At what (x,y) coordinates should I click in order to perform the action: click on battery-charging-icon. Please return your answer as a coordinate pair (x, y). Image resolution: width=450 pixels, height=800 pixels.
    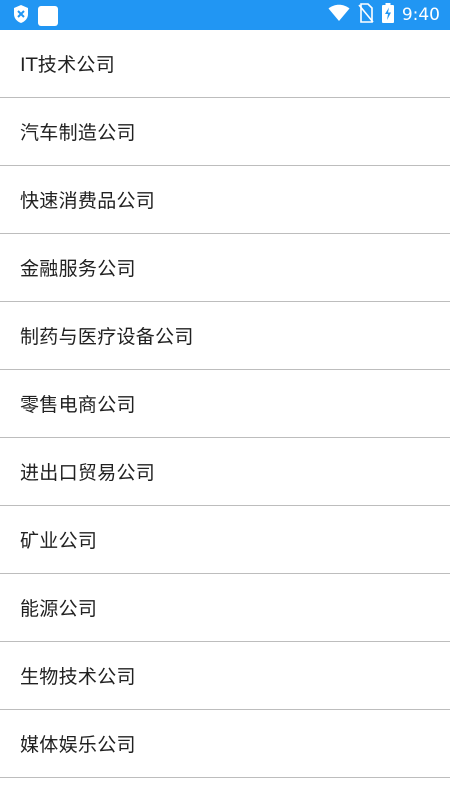
    Looking at the image, I should click on (387, 15).